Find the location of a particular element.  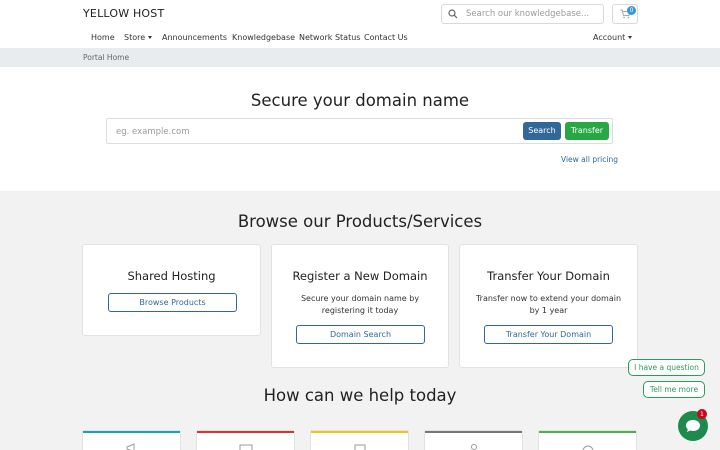

search-input is located at coordinates (533, 14).